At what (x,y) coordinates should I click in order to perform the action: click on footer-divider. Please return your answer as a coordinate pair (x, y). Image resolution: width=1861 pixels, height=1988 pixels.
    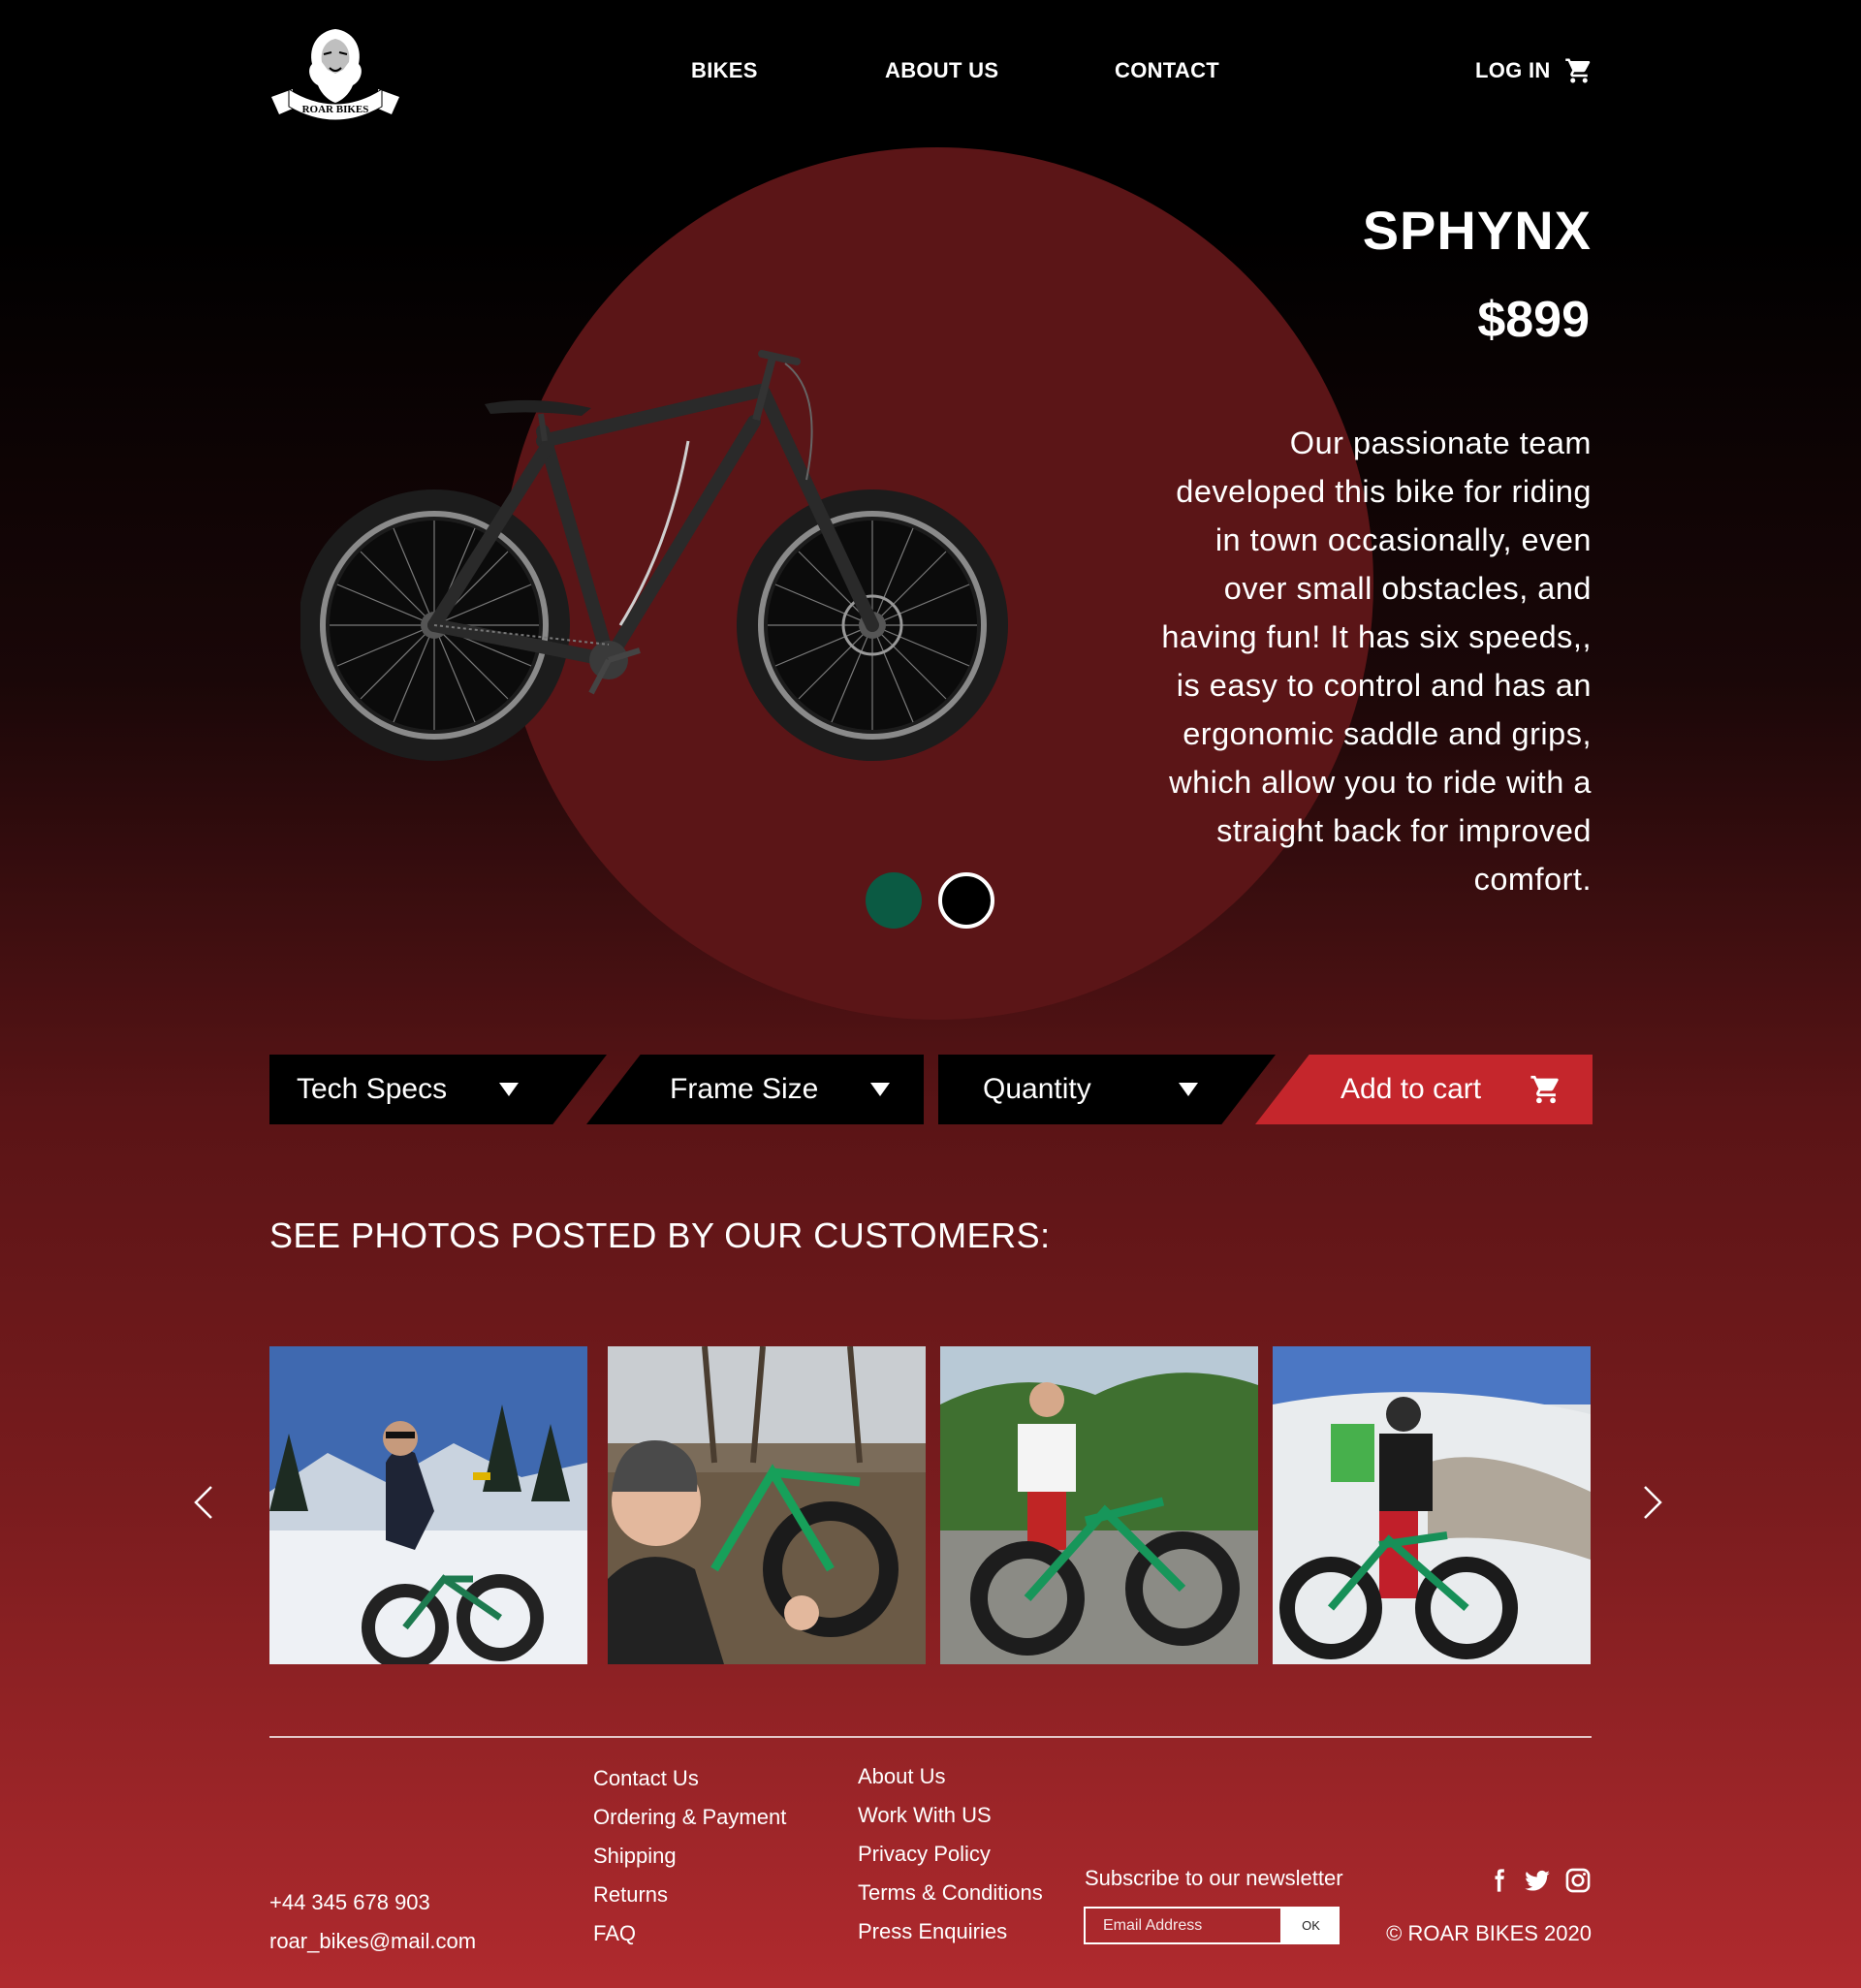
    Looking at the image, I should click on (930, 1737).